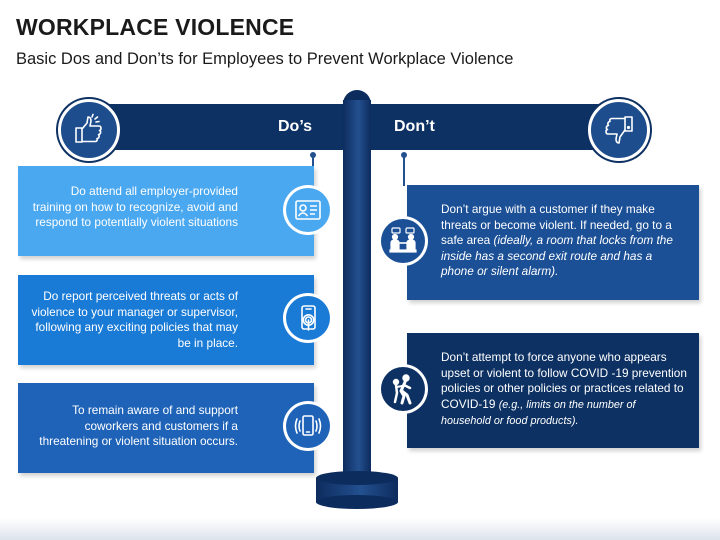 The image size is (720, 540). What do you see at coordinates (313, 155) in the screenshot?
I see `connector-left-dot` at bounding box center [313, 155].